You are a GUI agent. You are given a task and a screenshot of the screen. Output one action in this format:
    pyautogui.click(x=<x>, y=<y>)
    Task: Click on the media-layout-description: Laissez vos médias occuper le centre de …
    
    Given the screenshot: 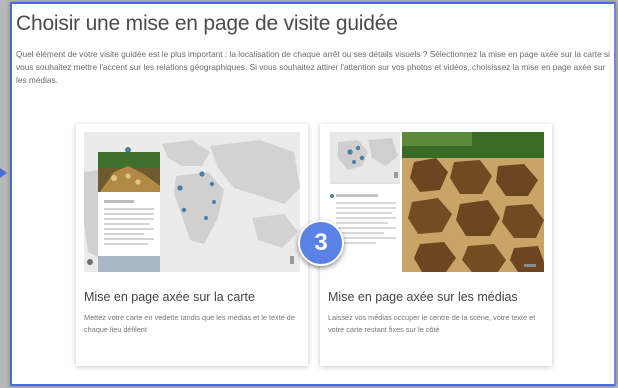 What is the action you would take?
    pyautogui.click(x=432, y=323)
    